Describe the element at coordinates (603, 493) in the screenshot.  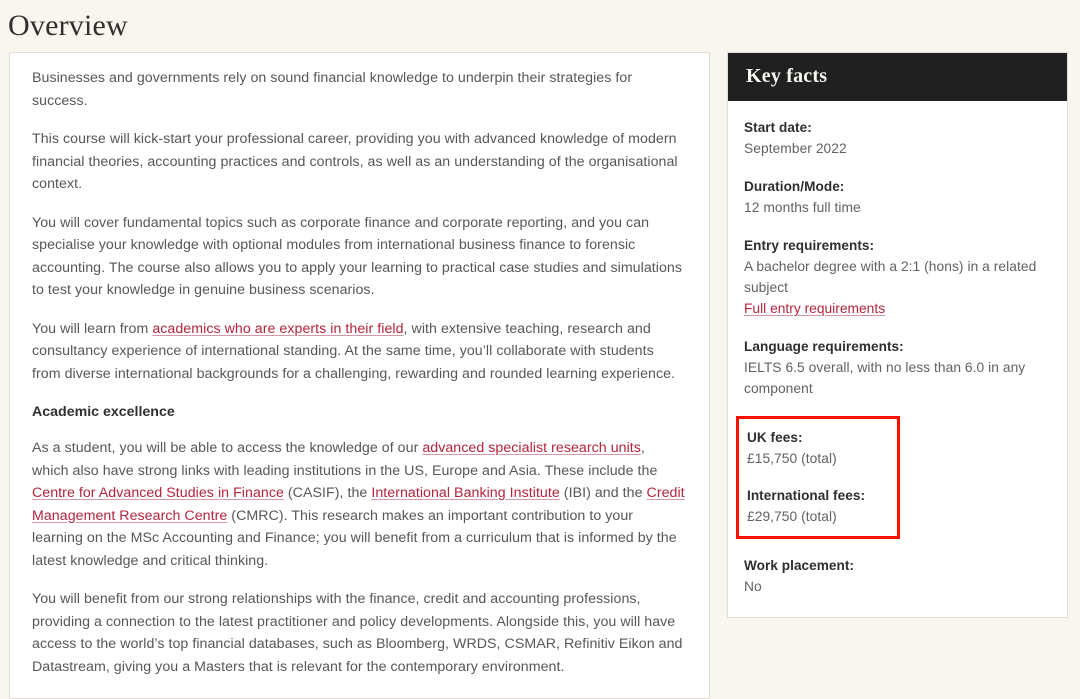
I see `paragraph-5-text-4: (IBI) and the` at that location.